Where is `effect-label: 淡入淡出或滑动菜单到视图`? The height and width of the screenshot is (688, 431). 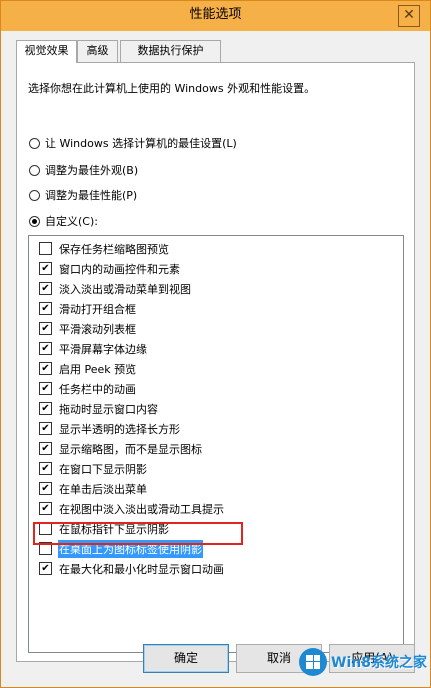 effect-label: 淡入淡出或滑动菜单到视图 is located at coordinates (125, 289).